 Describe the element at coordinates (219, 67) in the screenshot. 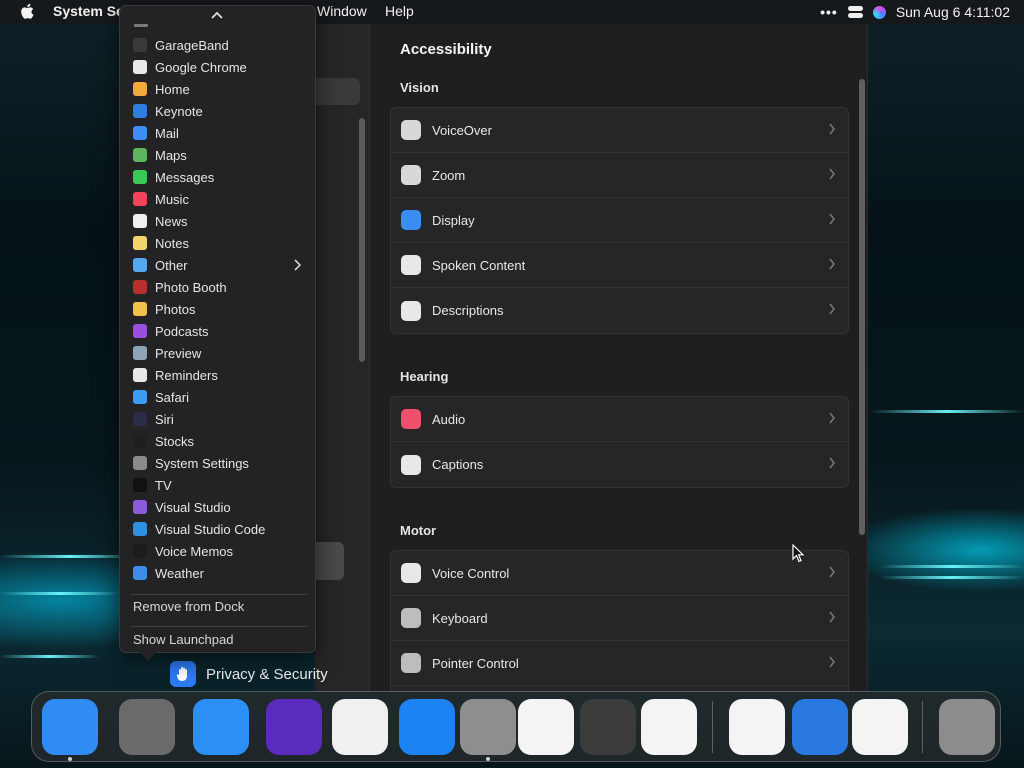

I see `menu-item-google-chrome: Google Chrome` at that location.